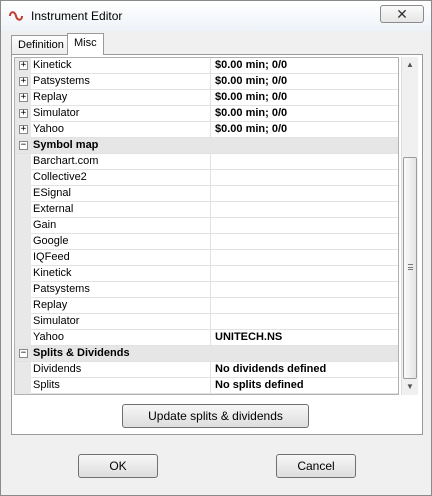 This screenshot has height=496, width=432. I want to click on property-name: External, so click(53, 209).